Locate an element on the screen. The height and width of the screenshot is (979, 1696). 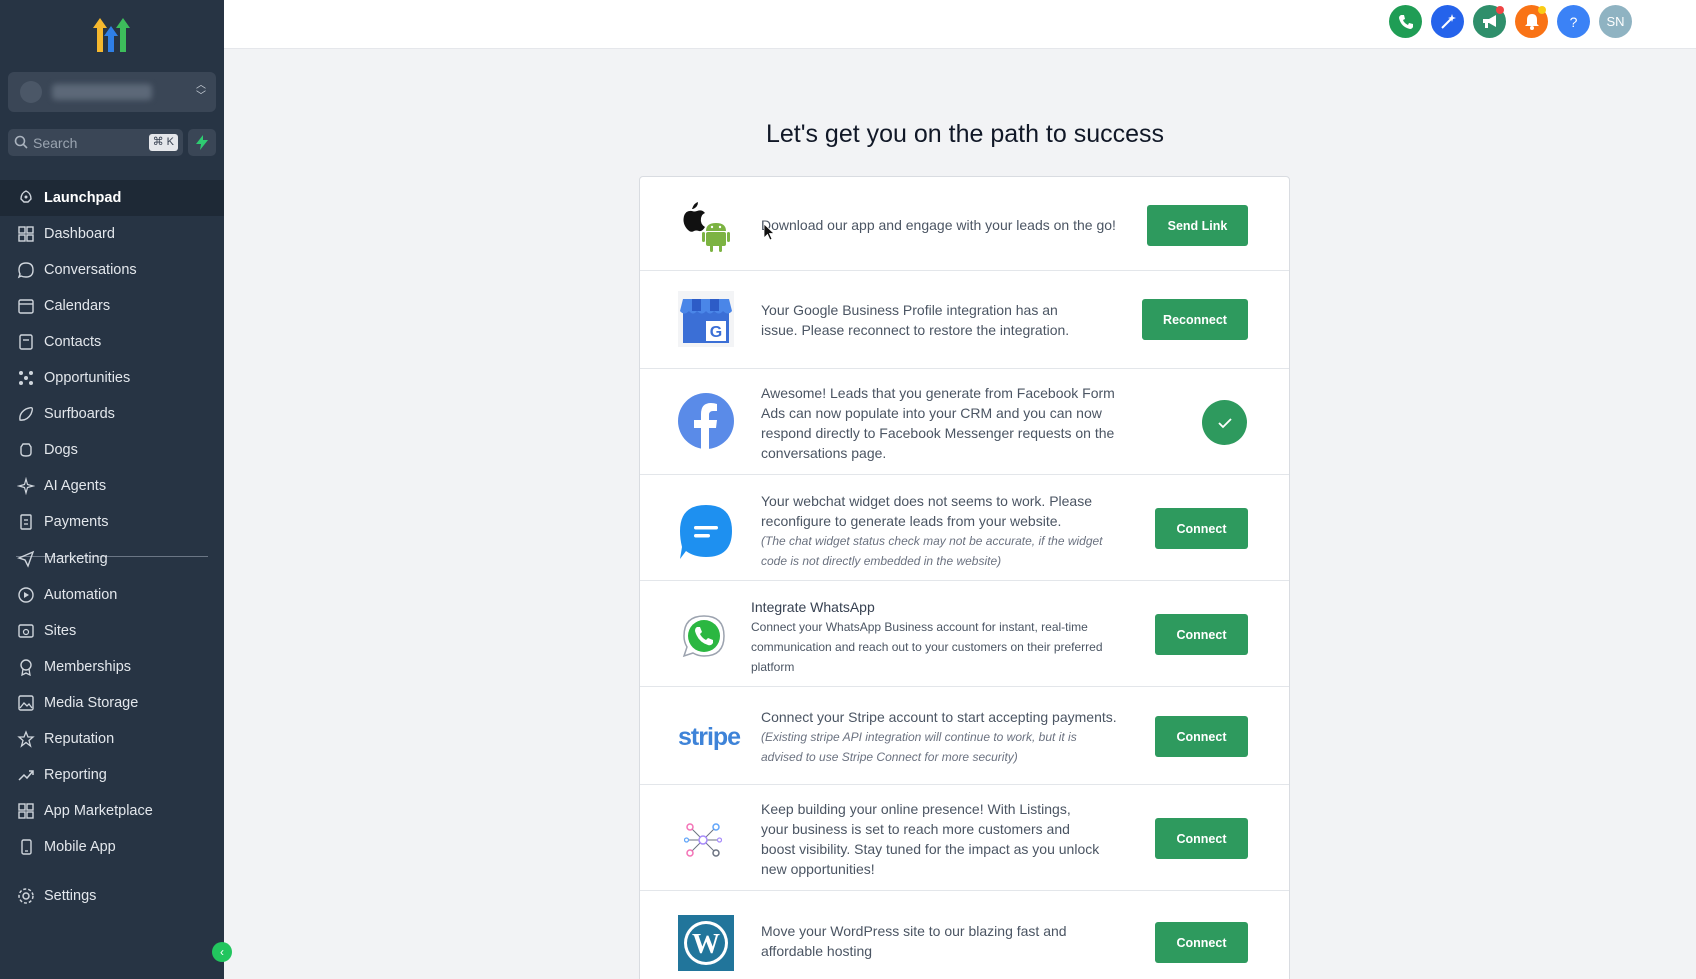
search-icon is located at coordinates (21, 142).